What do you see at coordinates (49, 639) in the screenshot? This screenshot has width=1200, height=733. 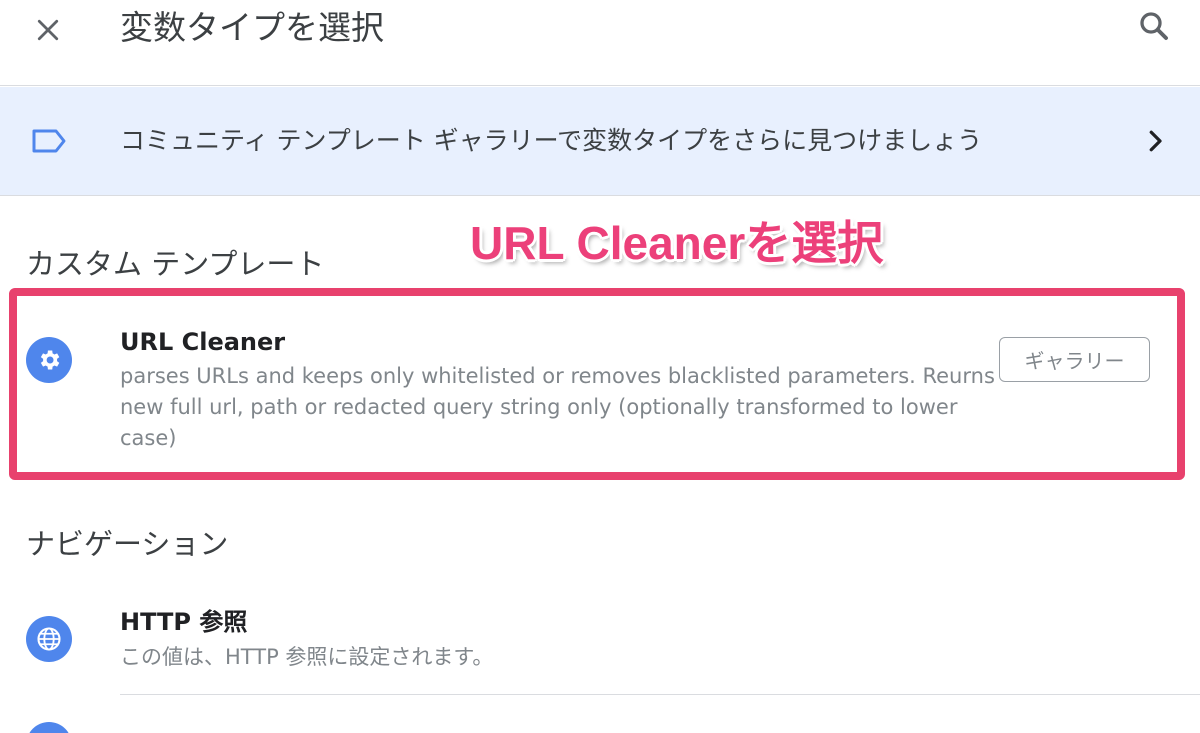 I see `globe-icon` at bounding box center [49, 639].